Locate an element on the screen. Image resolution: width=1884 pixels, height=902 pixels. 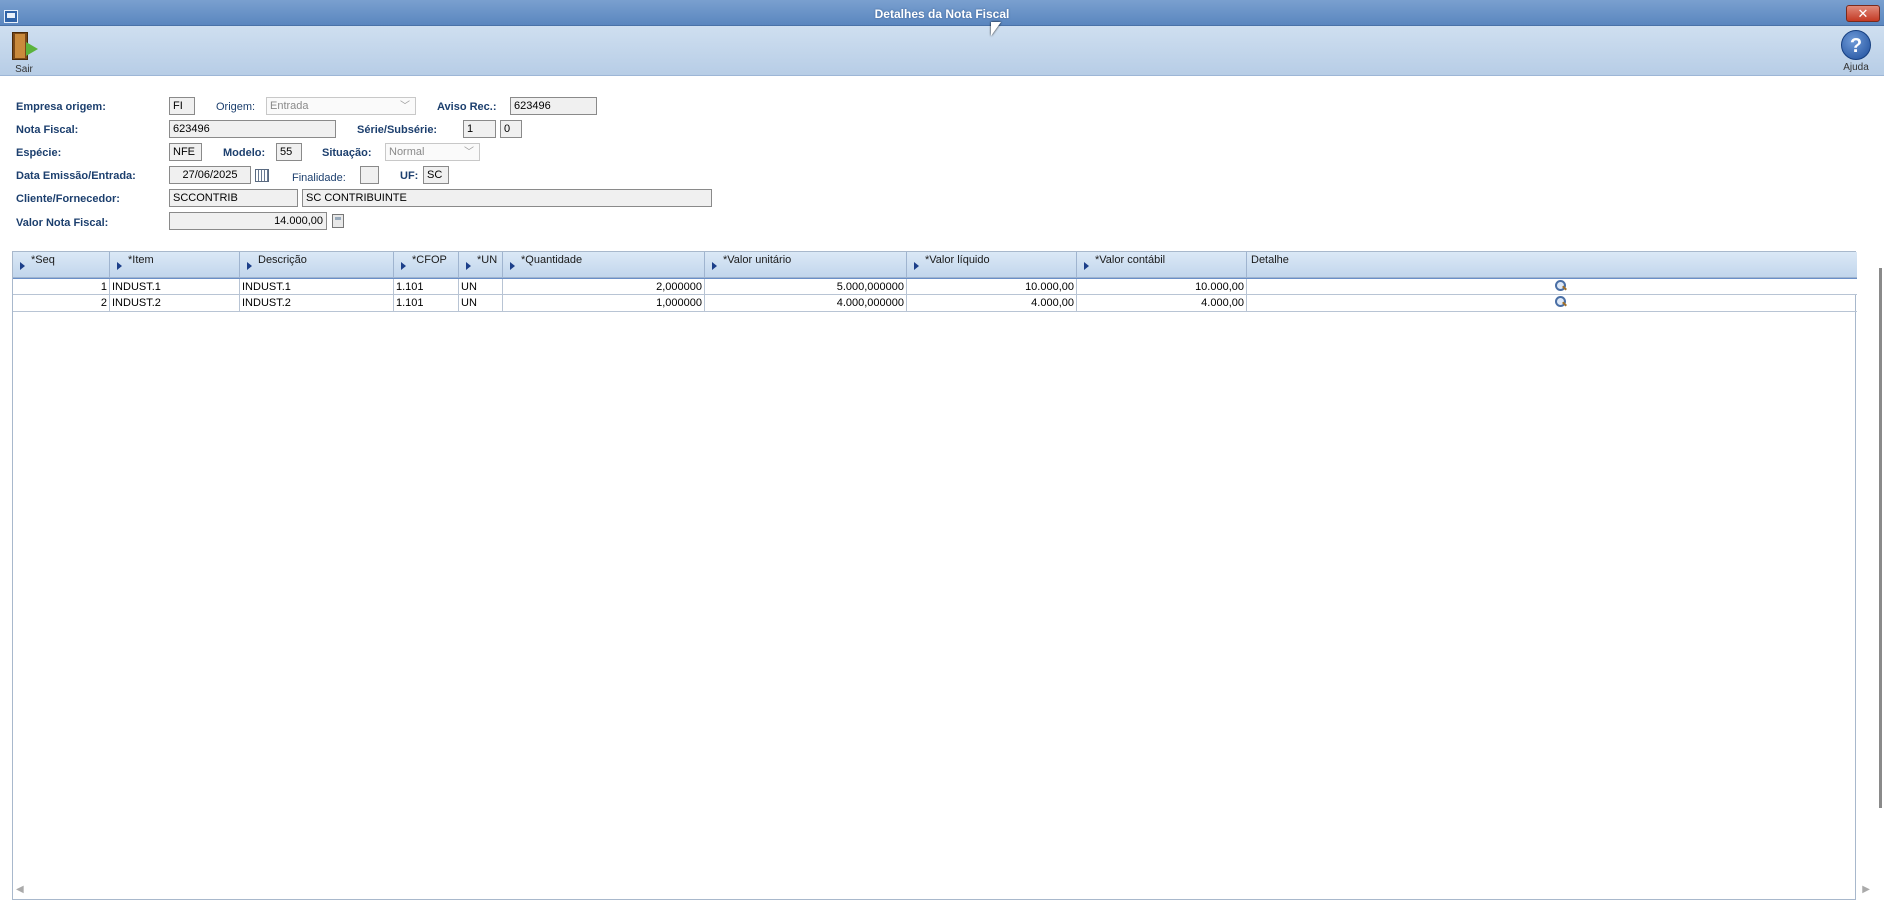
data-emissao-field: 27/06/2025 is located at coordinates (210, 175).